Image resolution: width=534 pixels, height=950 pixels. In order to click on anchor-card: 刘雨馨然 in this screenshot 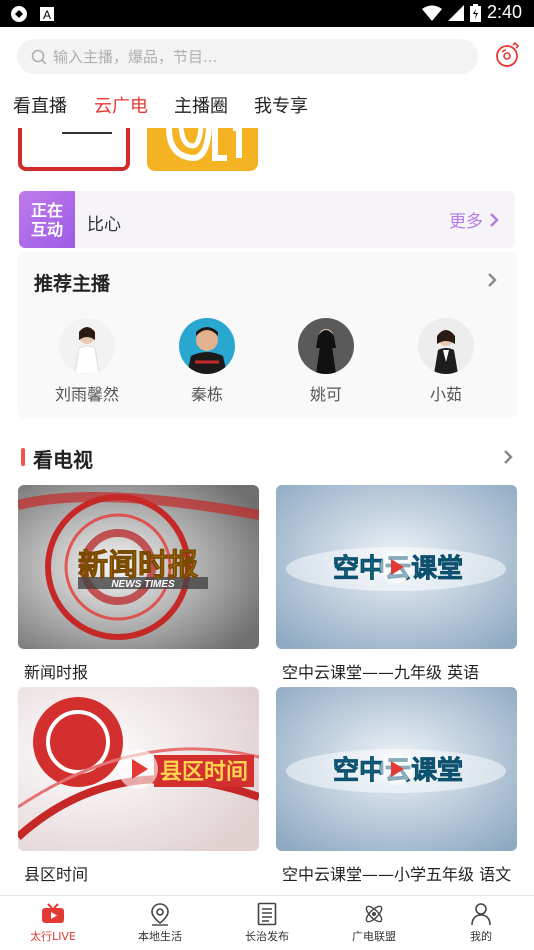, I will do `click(87, 361)`.